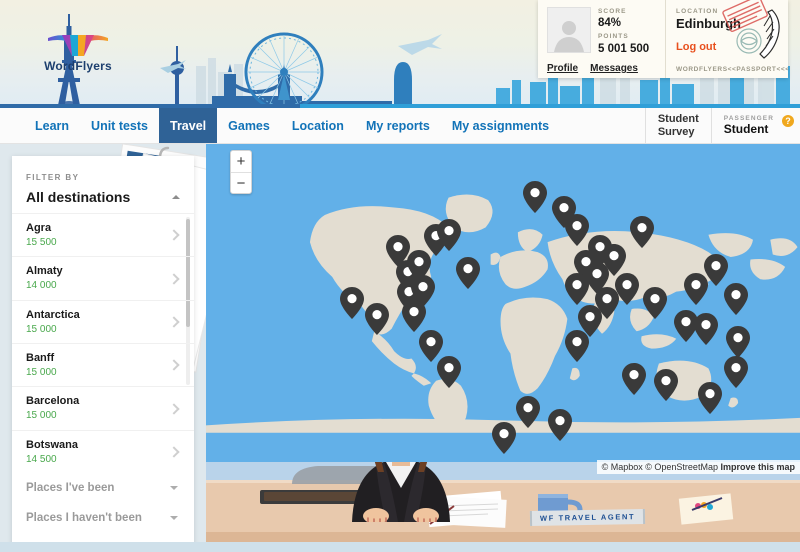 The height and width of the screenshot is (552, 800). What do you see at coordinates (318, 125) in the screenshot?
I see `nav-item-location: Location` at bounding box center [318, 125].